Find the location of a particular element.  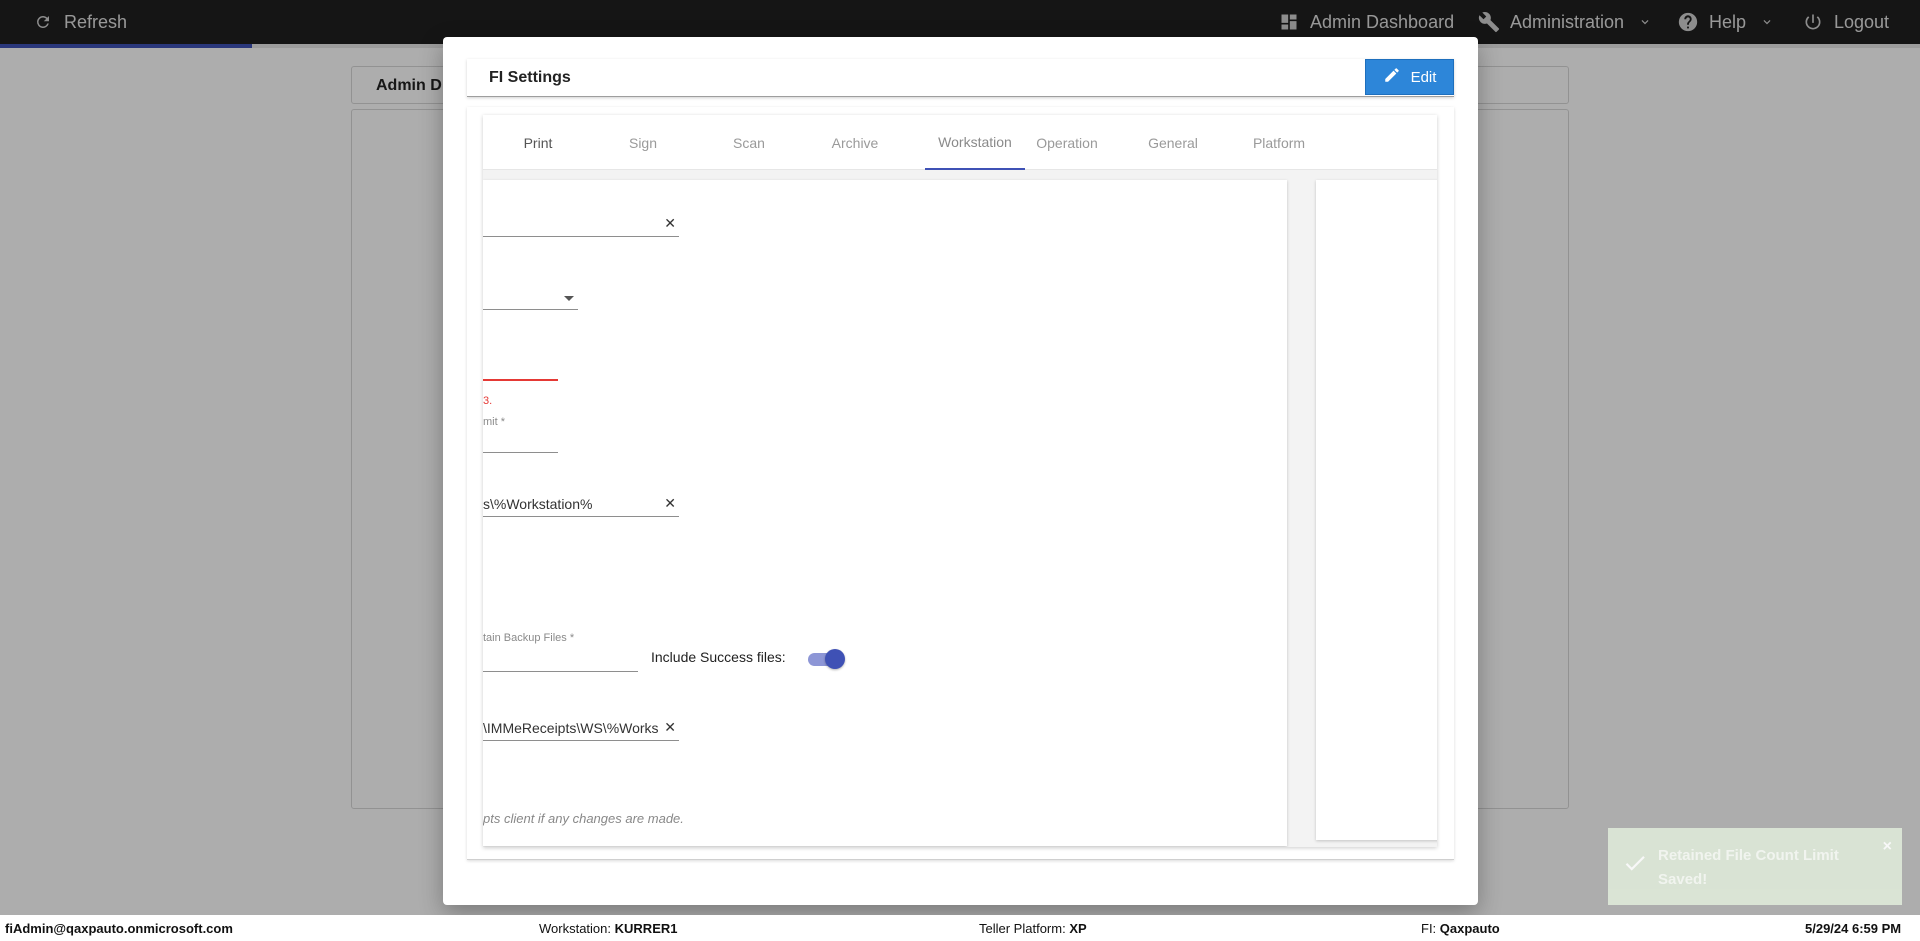

tab-general: General is located at coordinates (1173, 142).